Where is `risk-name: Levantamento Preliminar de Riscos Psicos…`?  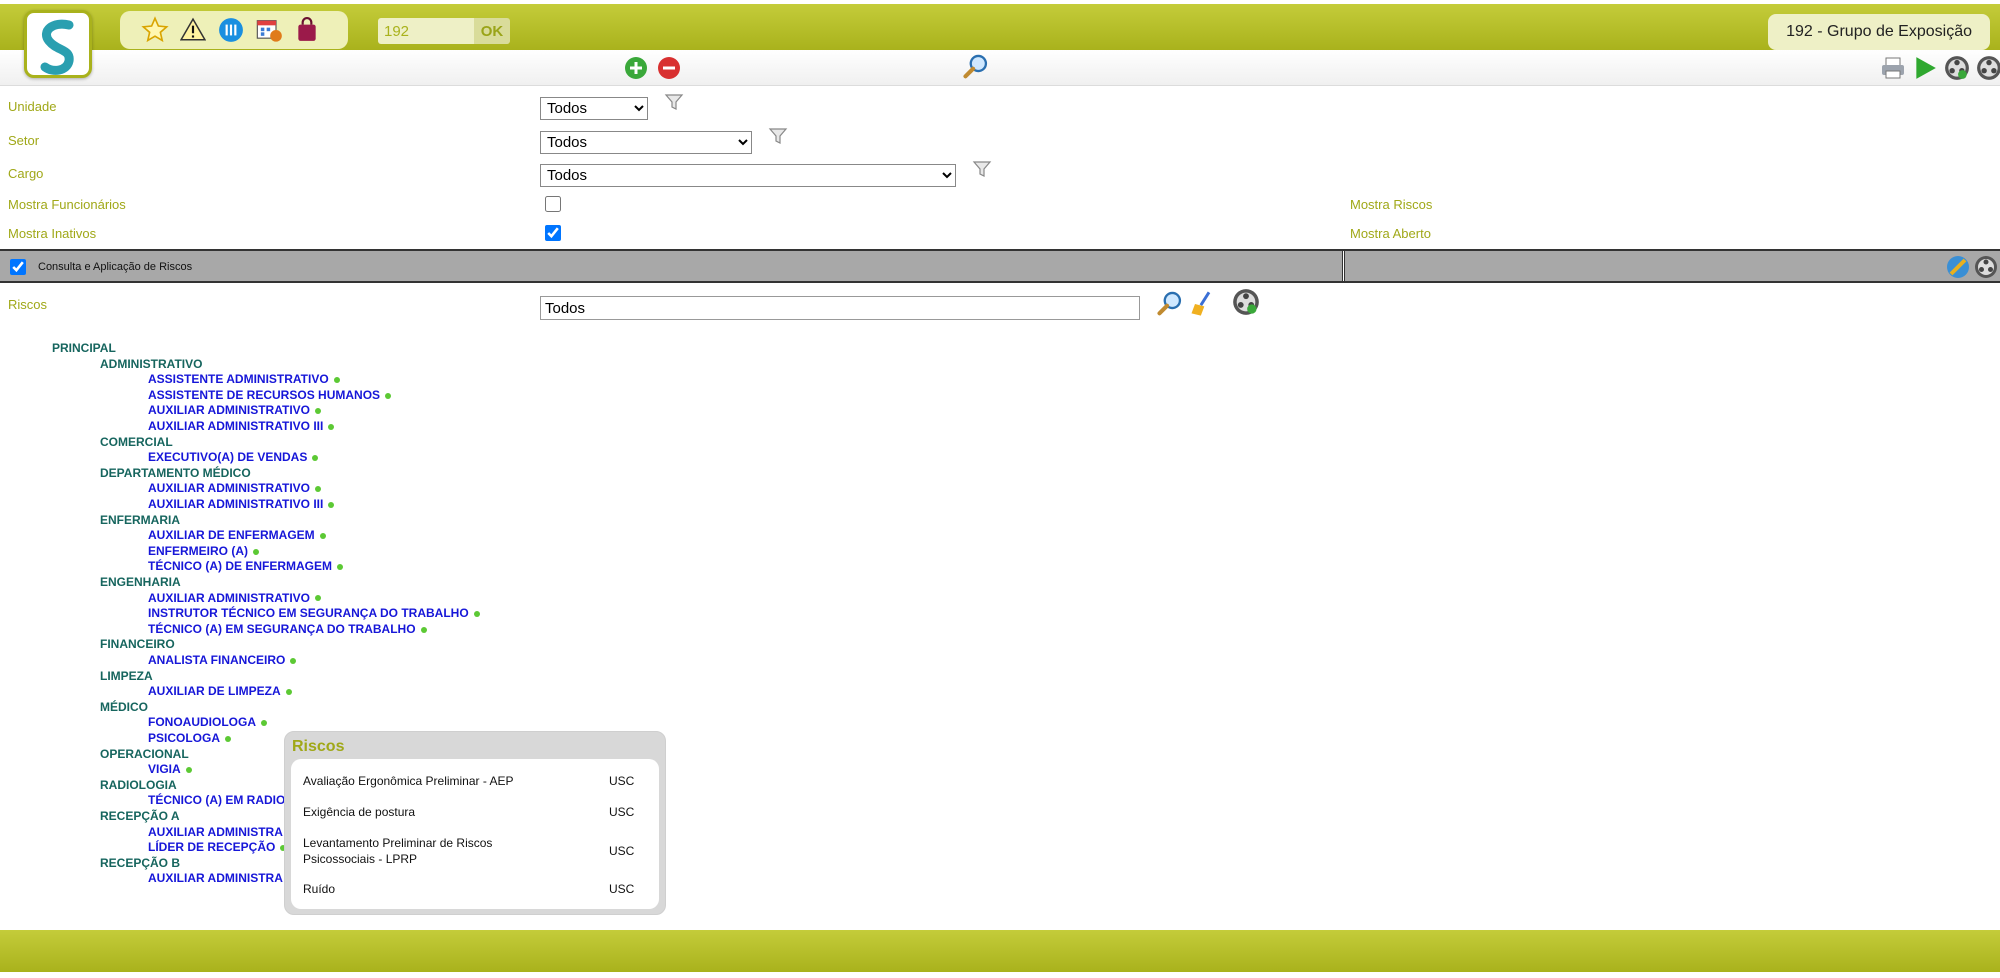
risk-name: Levantamento Preliminar de Riscos Psicos… is located at coordinates (398, 851).